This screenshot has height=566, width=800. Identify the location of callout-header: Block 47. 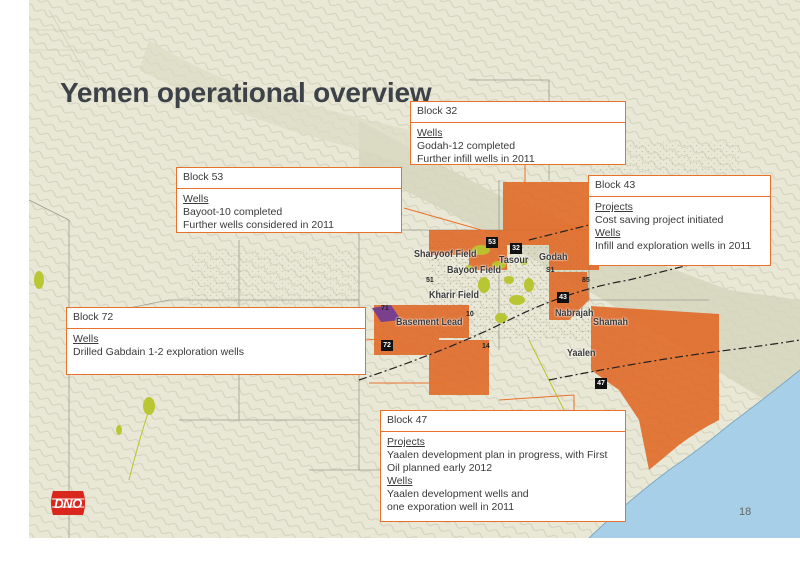
(503, 421).